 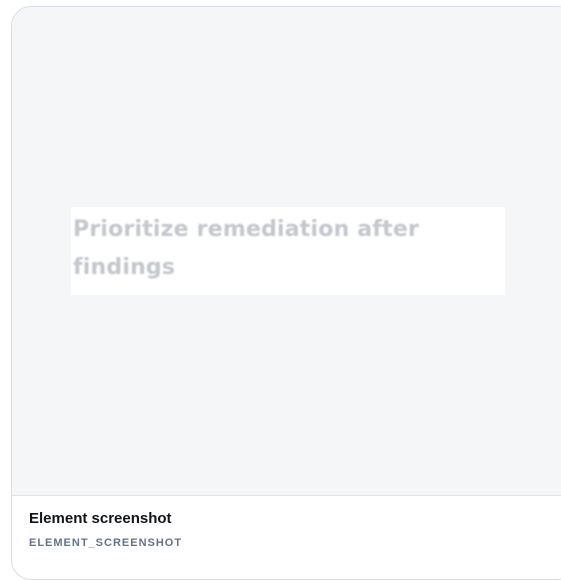 I want to click on captured-element: Prioritize remediation after findings, so click(x=288, y=251).